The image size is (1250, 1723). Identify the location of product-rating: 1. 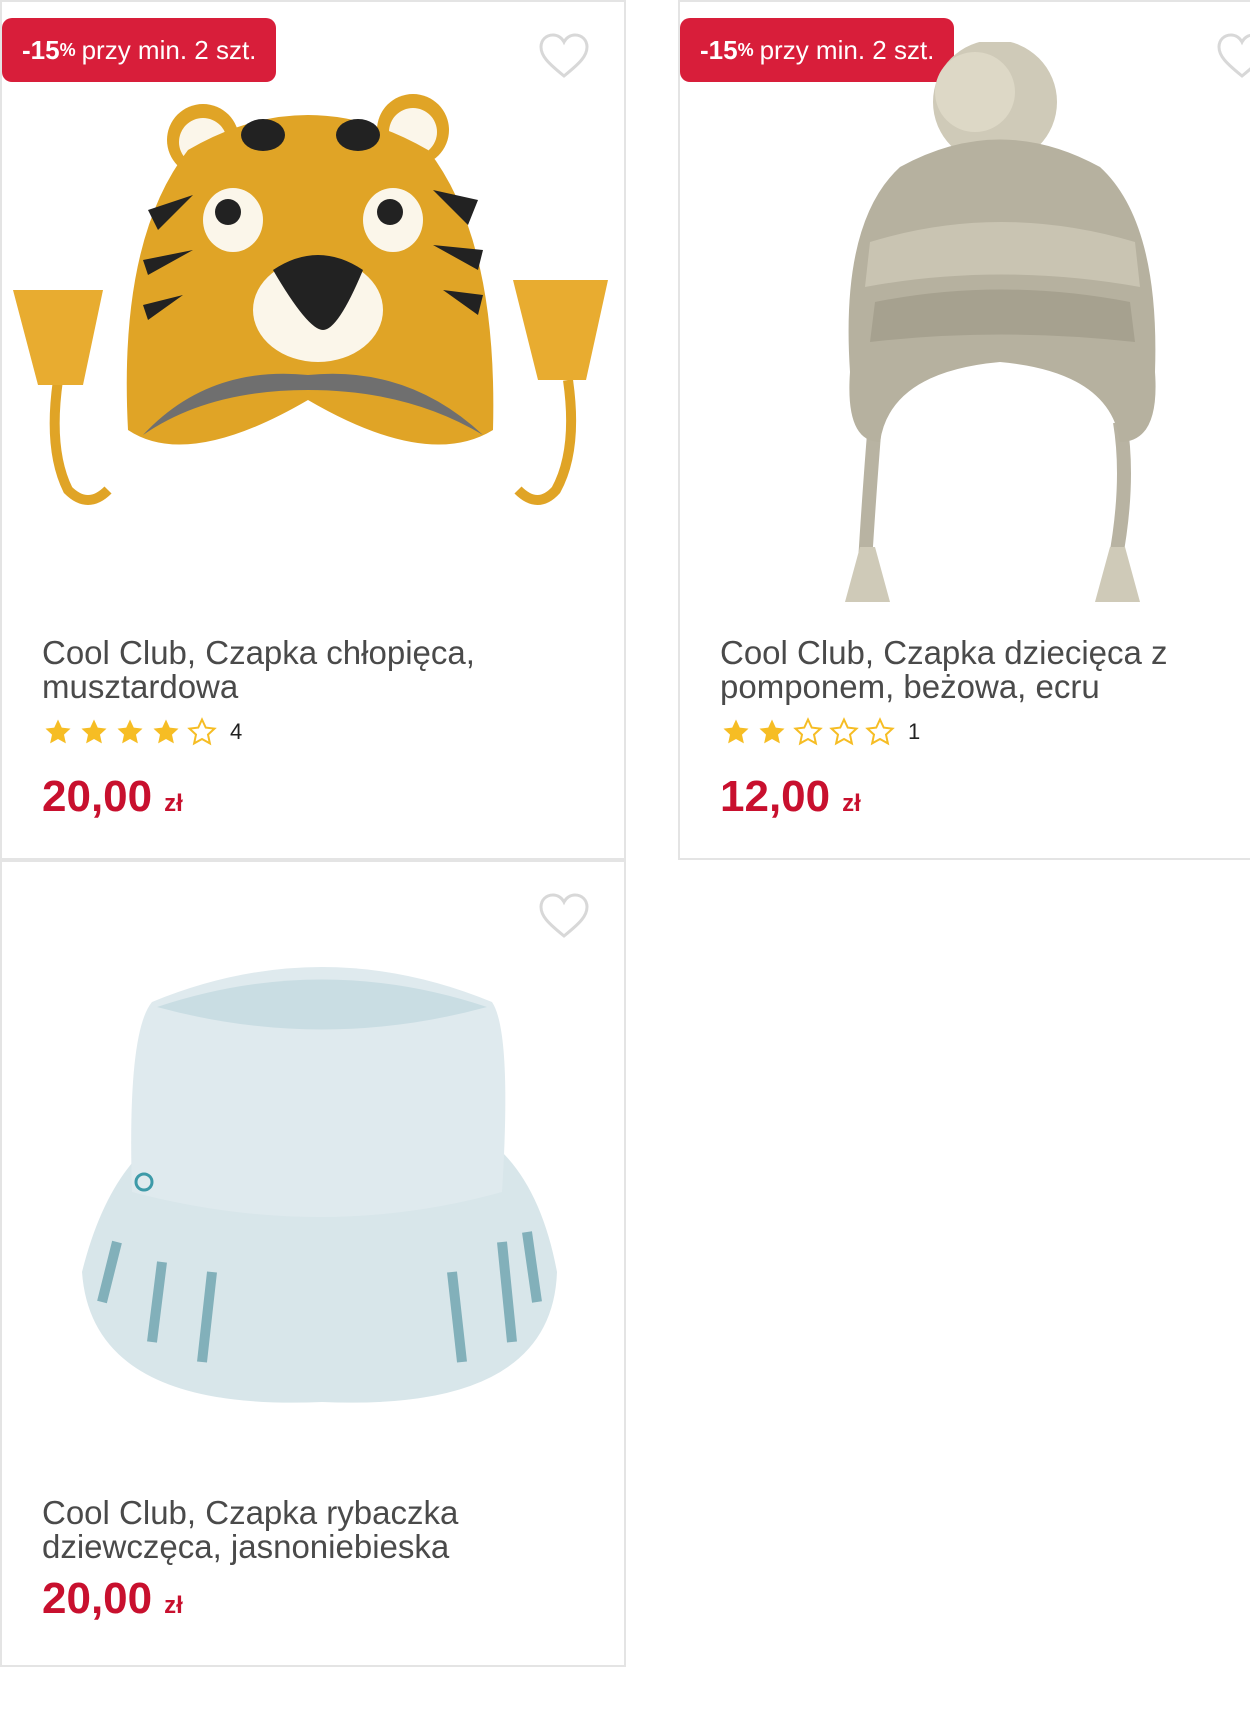
(820, 732).